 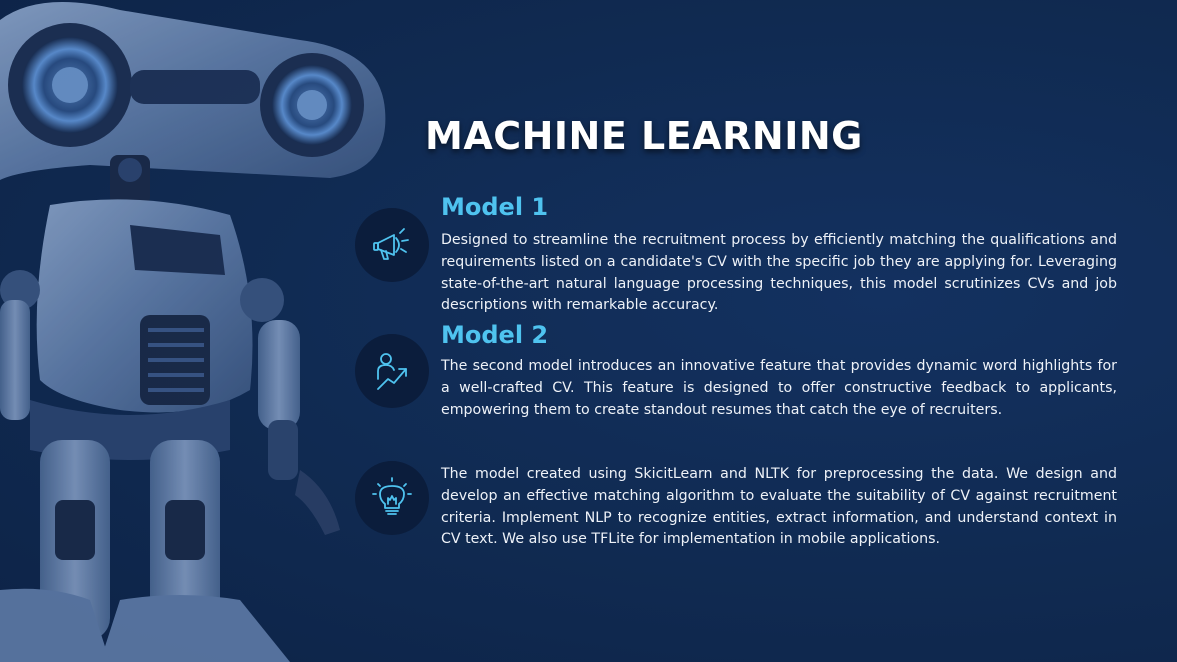 What do you see at coordinates (392, 498) in the screenshot?
I see `lightbulb-icon` at bounding box center [392, 498].